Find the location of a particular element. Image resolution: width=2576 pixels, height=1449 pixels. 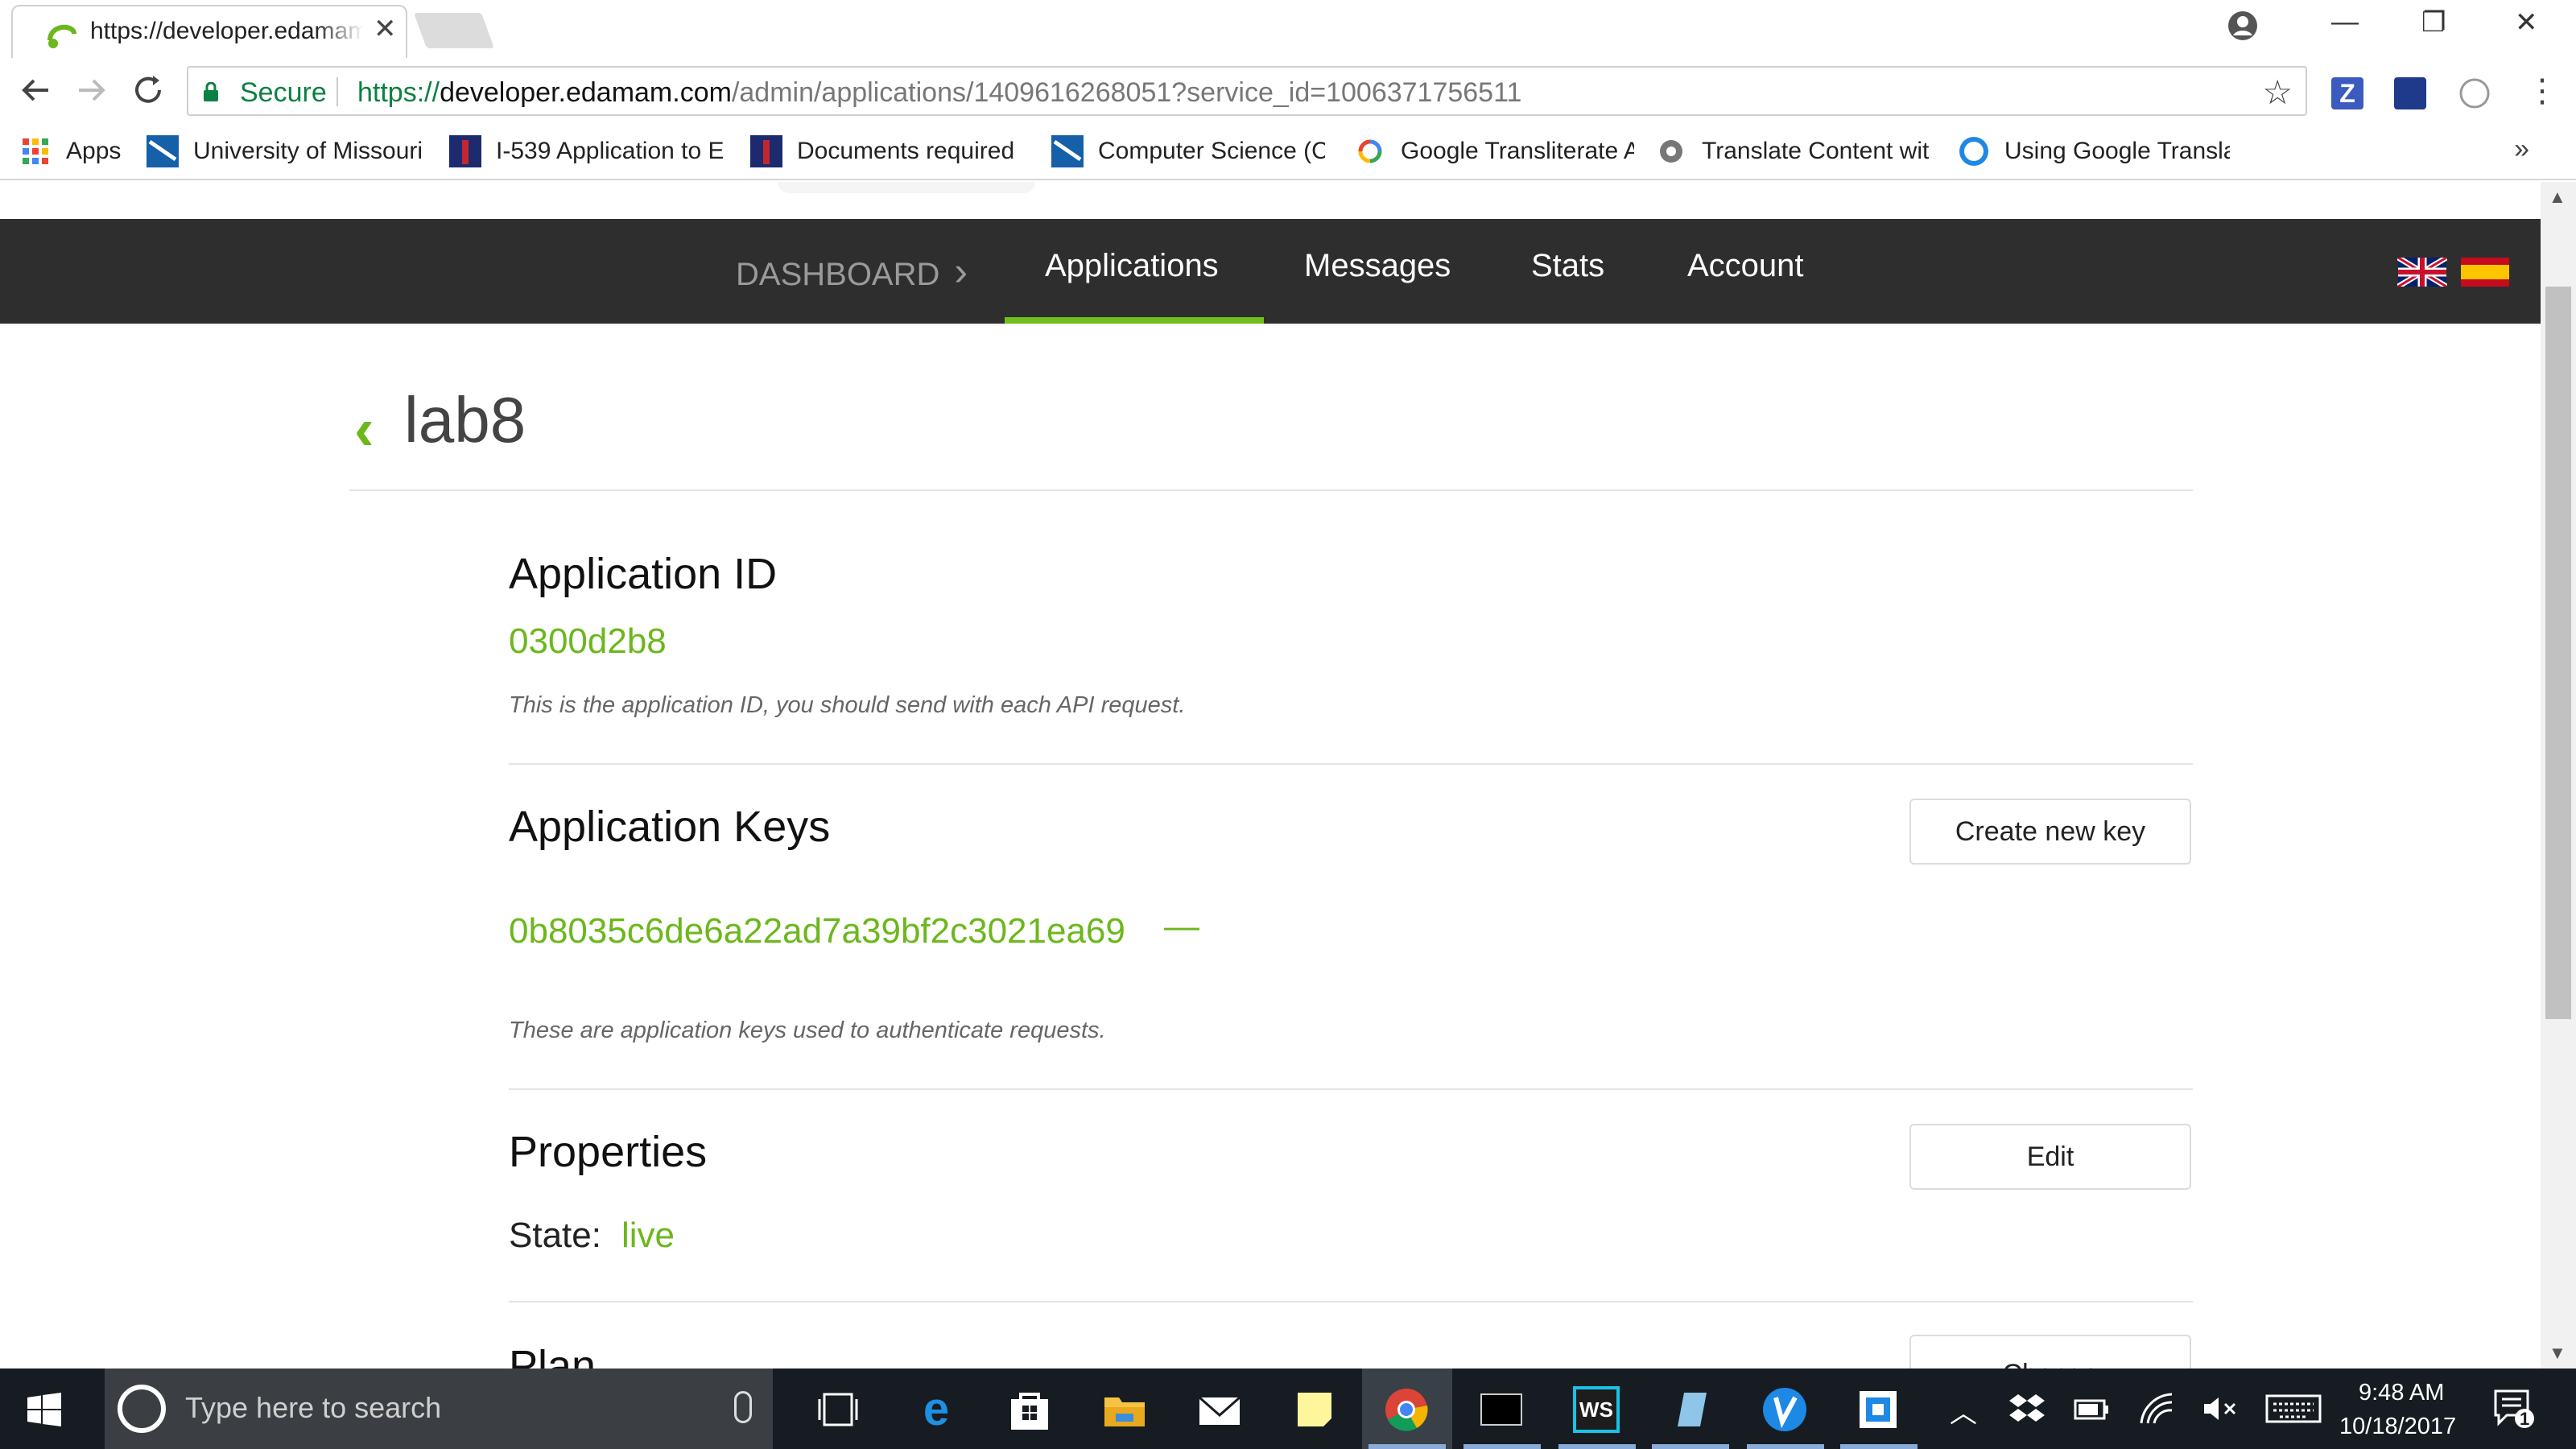

nav-dashboard-label: DASHBOARD is located at coordinates (838, 274).